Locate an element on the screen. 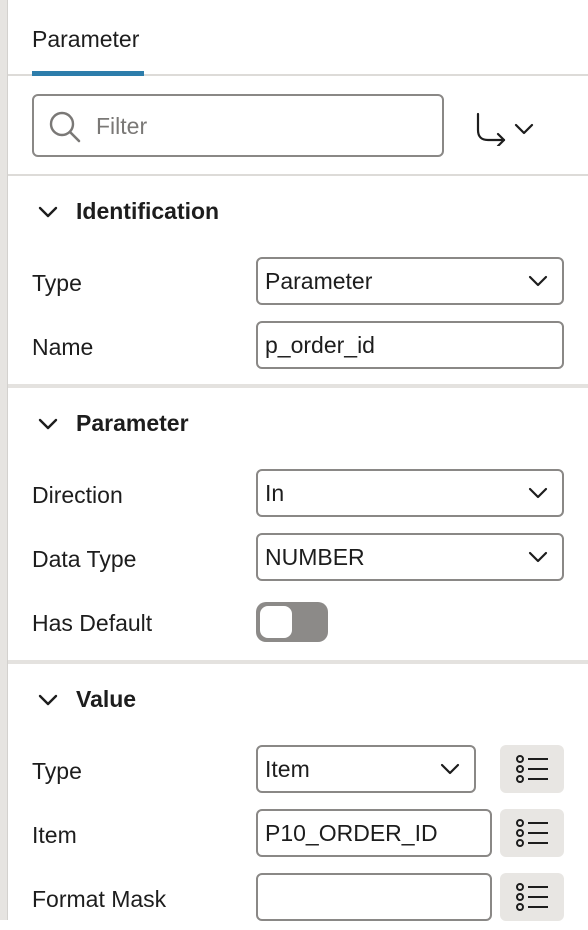 This screenshot has width=588, height=930. row-name: Name p_order_id is located at coordinates (298, 346).